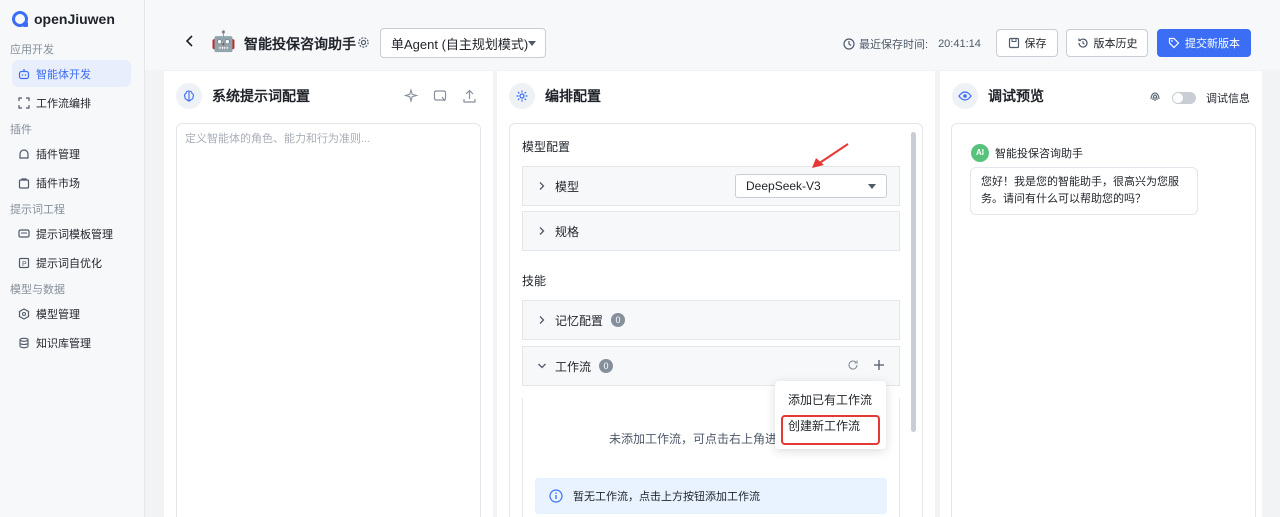 The height and width of the screenshot is (517, 1280). I want to click on annotation-arrow-icon, so click(830, 155).